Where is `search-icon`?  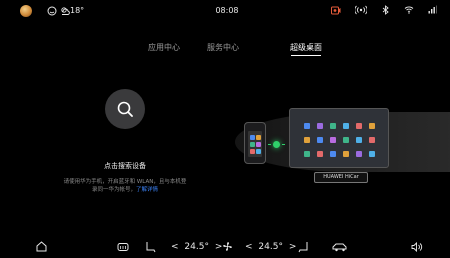 search-icon is located at coordinates (125, 109).